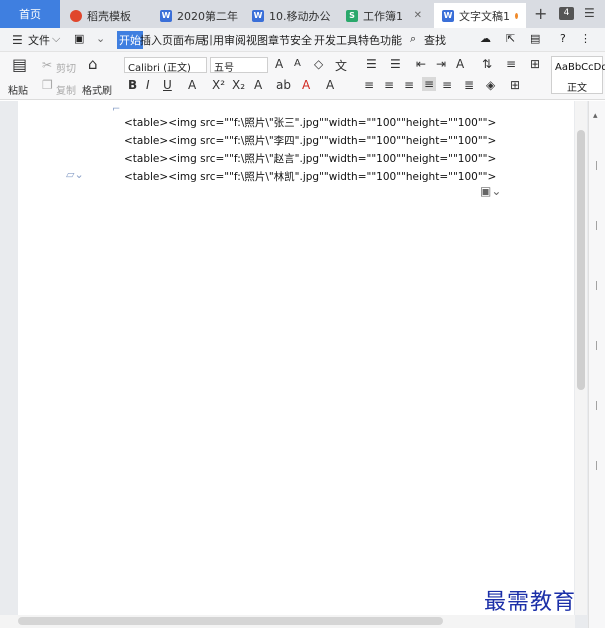 The image size is (605, 628). I want to click on watermark-text: 最需教育, so click(530, 602).